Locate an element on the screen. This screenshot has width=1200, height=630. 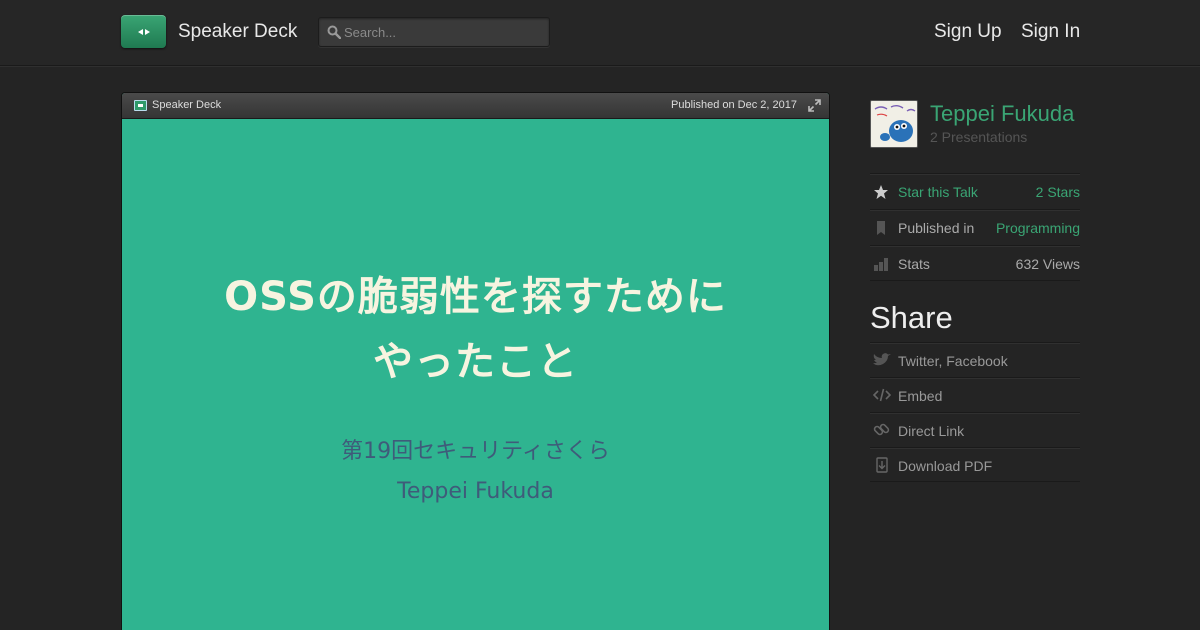
link-icon is located at coordinates (881, 429).